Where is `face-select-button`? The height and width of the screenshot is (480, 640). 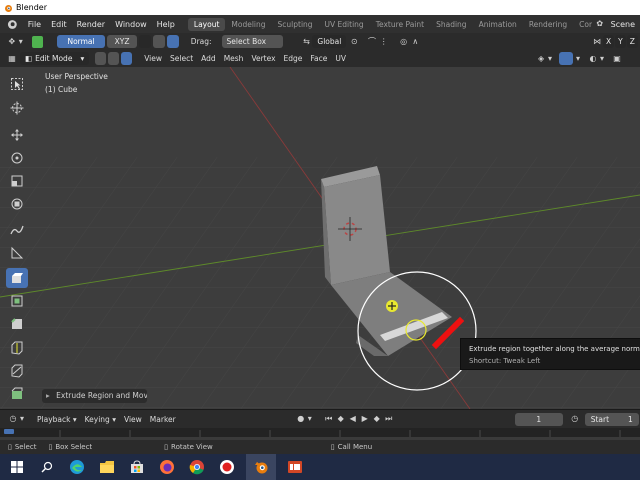
face-select-button is located at coordinates (127, 58).